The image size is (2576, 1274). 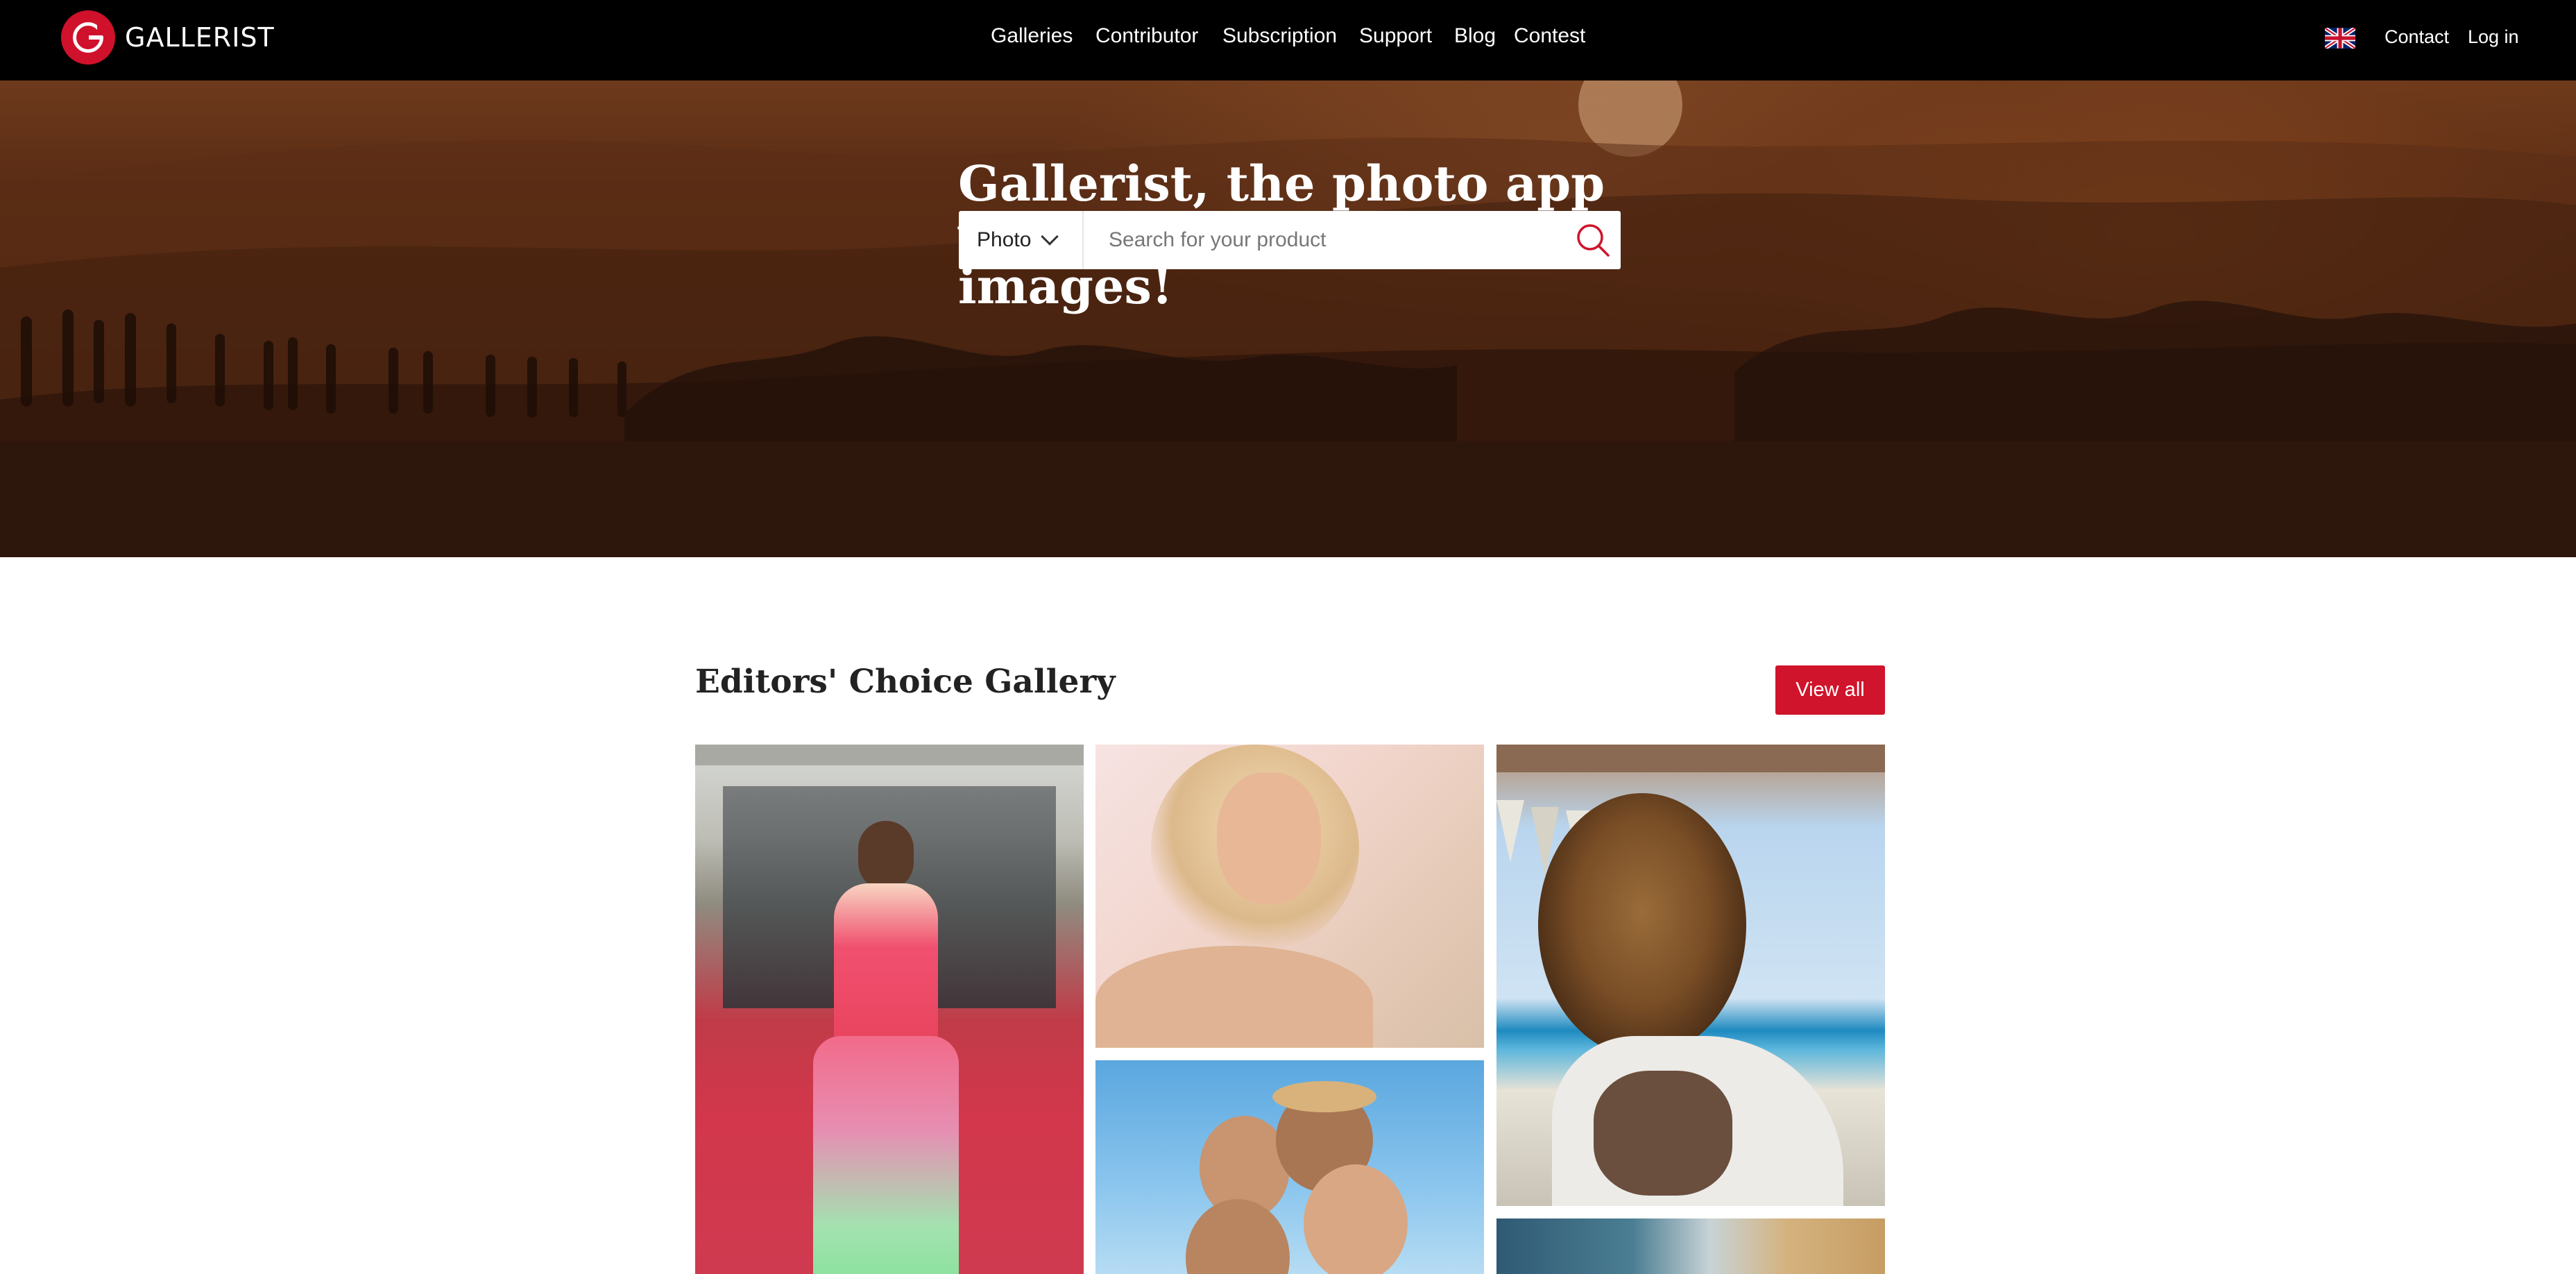 What do you see at coordinates (1146, 36) in the screenshot?
I see `nav-link-contributor: Contributor` at bounding box center [1146, 36].